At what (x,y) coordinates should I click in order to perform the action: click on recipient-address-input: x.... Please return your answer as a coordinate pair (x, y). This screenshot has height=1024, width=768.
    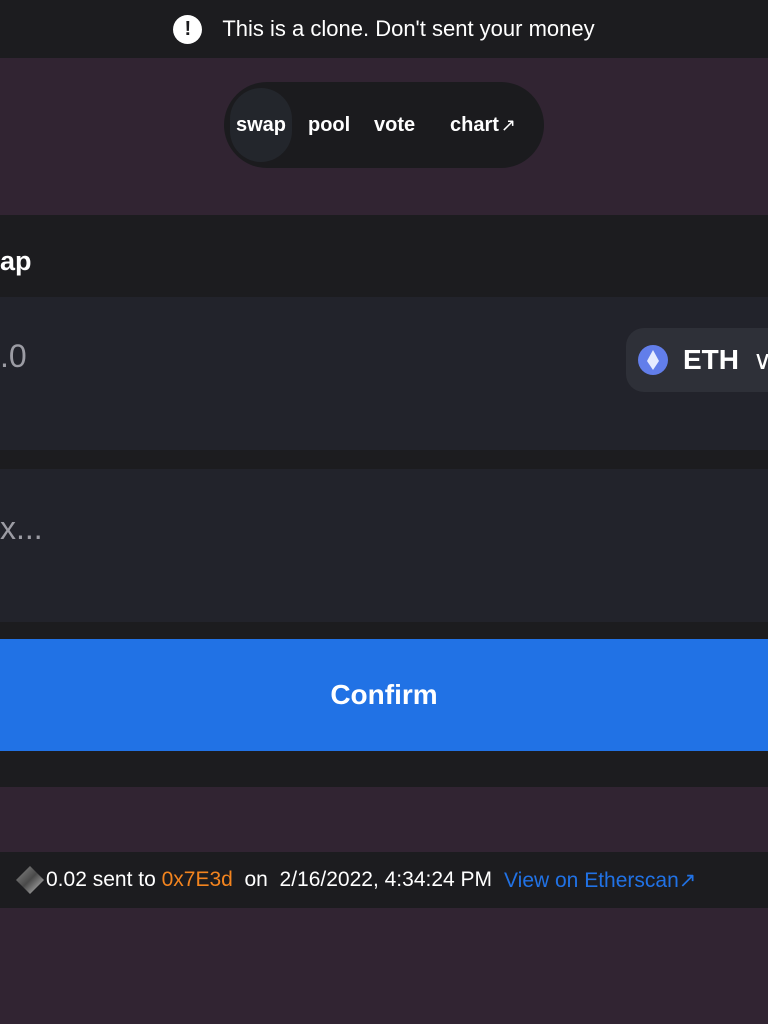
    Looking at the image, I should click on (21, 528).